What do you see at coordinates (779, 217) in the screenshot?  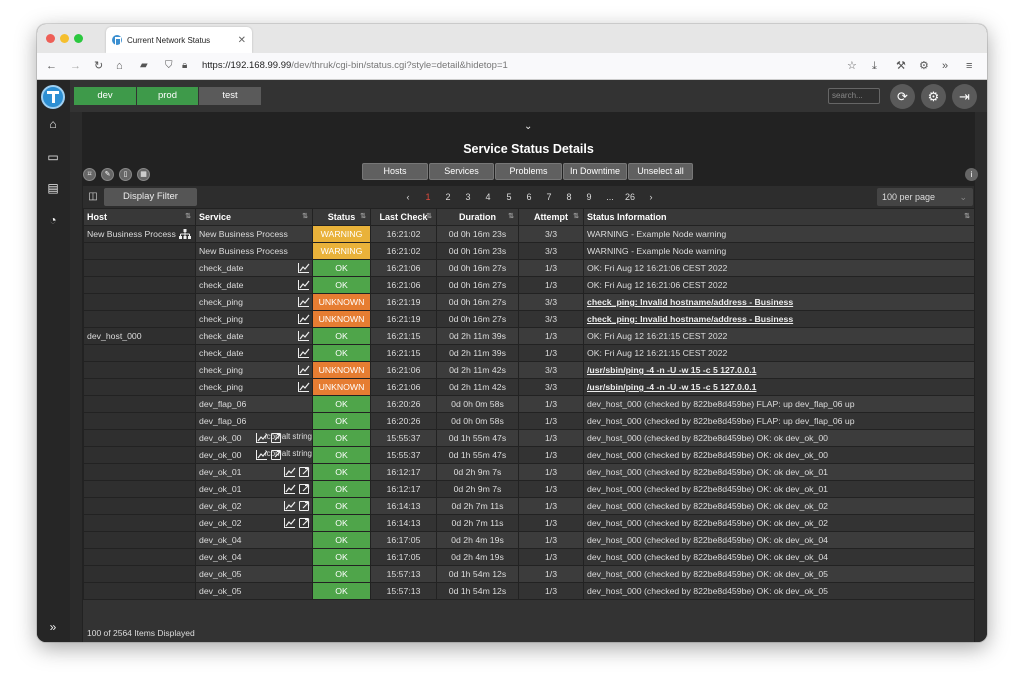 I see `column-header-status-information: Status Information ⇅` at bounding box center [779, 217].